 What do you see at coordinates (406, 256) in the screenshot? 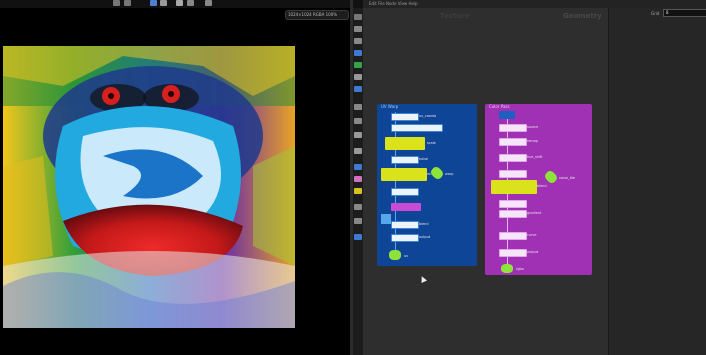
I see `node-label: uv` at bounding box center [406, 256].